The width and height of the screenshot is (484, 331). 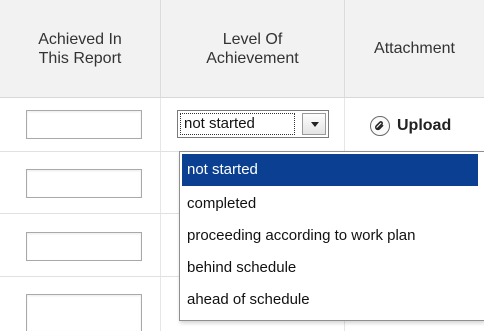 What do you see at coordinates (252, 39) in the screenshot?
I see `header-level-line1: Level Of` at bounding box center [252, 39].